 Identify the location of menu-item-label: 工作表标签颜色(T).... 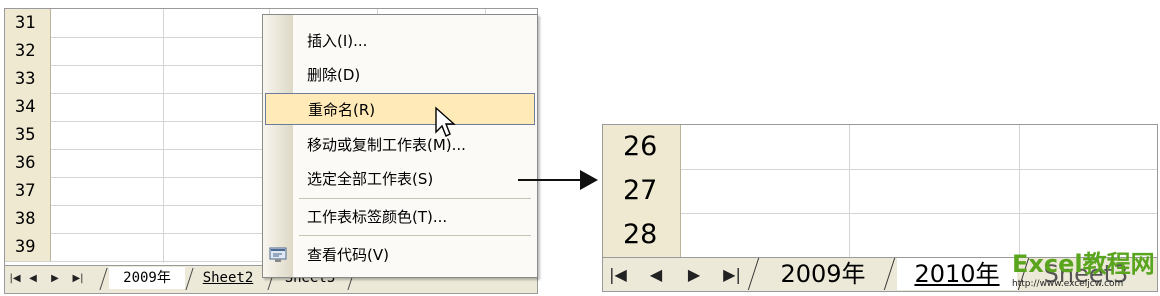
(377, 217).